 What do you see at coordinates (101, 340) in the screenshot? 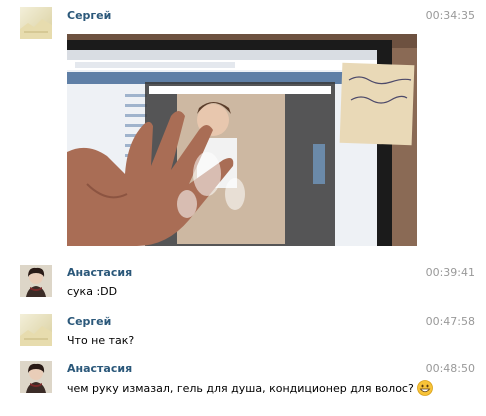
I see `message-text: Что не так?` at bounding box center [101, 340].